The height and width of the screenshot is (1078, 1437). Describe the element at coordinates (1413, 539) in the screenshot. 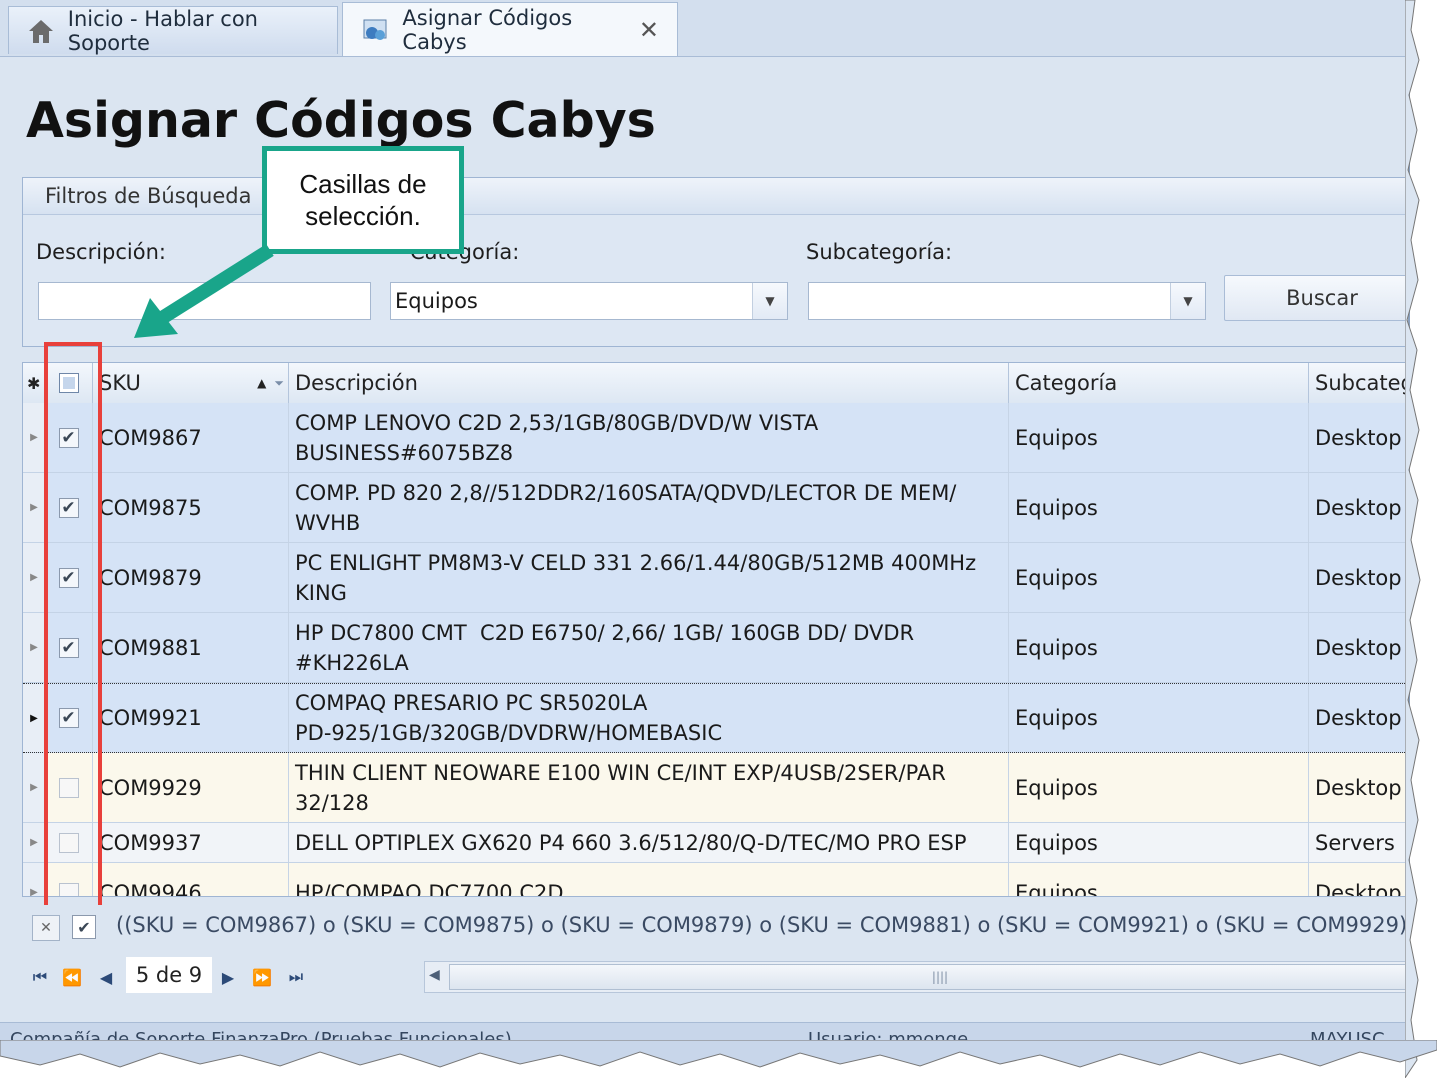

I see `torn-edge-right` at that location.